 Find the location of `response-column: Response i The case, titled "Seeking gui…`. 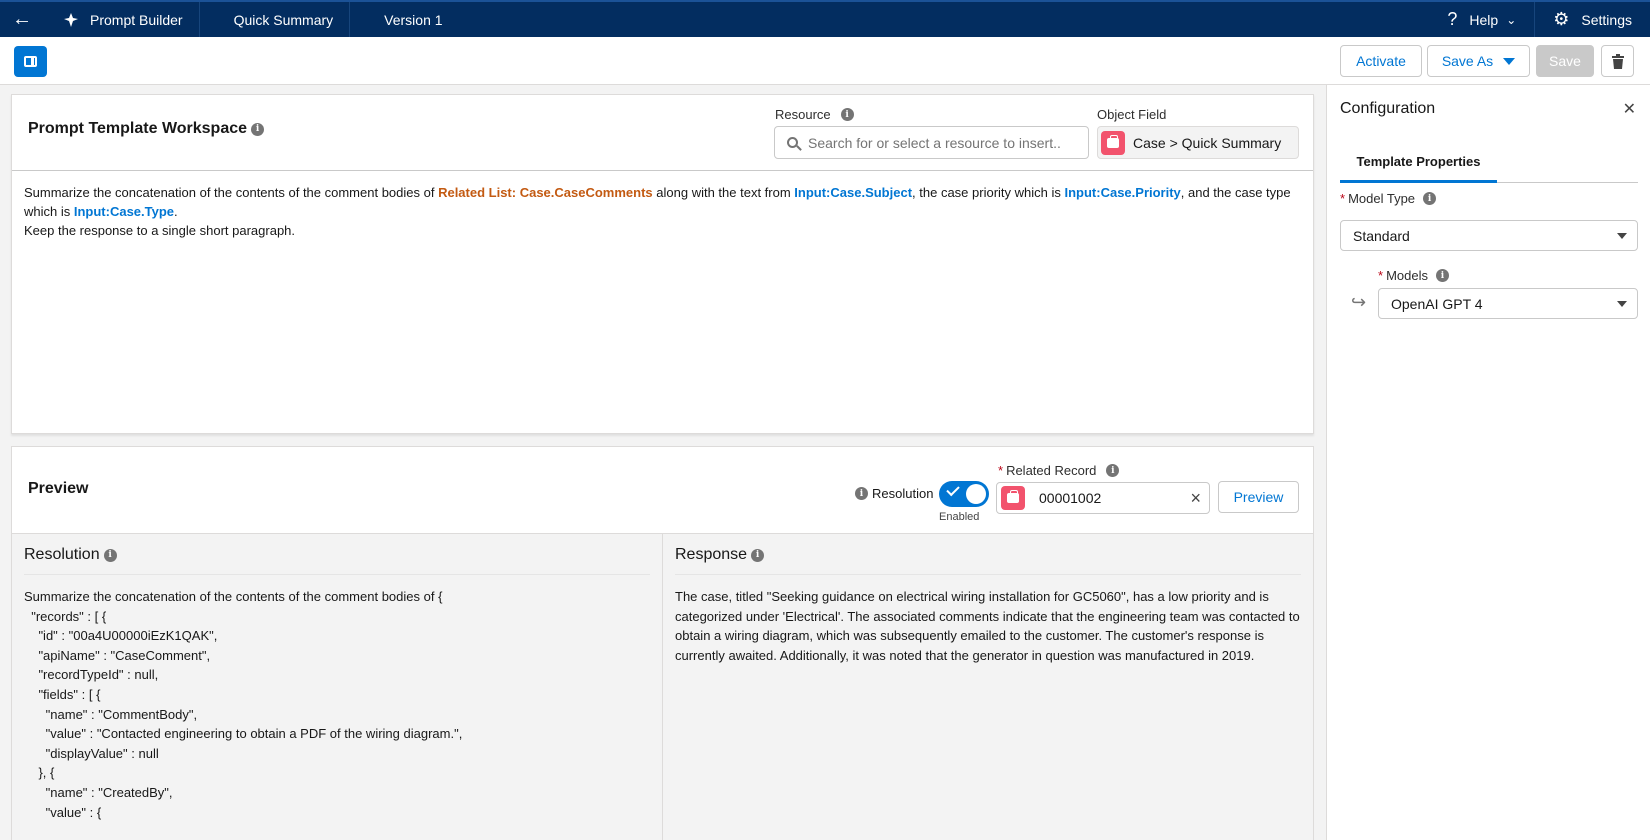

response-column: Response i The case, titled "Seeking gui… is located at coordinates (988, 687).